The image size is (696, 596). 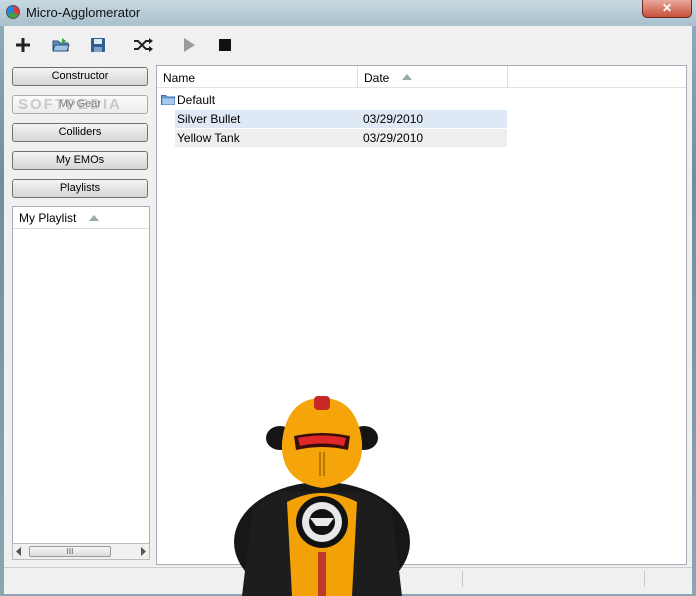 I want to click on table-row: Silver Bullet 03/29/2010, so click(x=341, y=119).